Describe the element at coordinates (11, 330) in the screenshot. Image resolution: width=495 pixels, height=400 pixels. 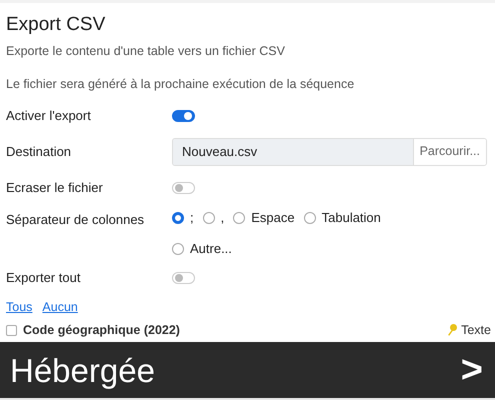
I see `checkbox` at that location.